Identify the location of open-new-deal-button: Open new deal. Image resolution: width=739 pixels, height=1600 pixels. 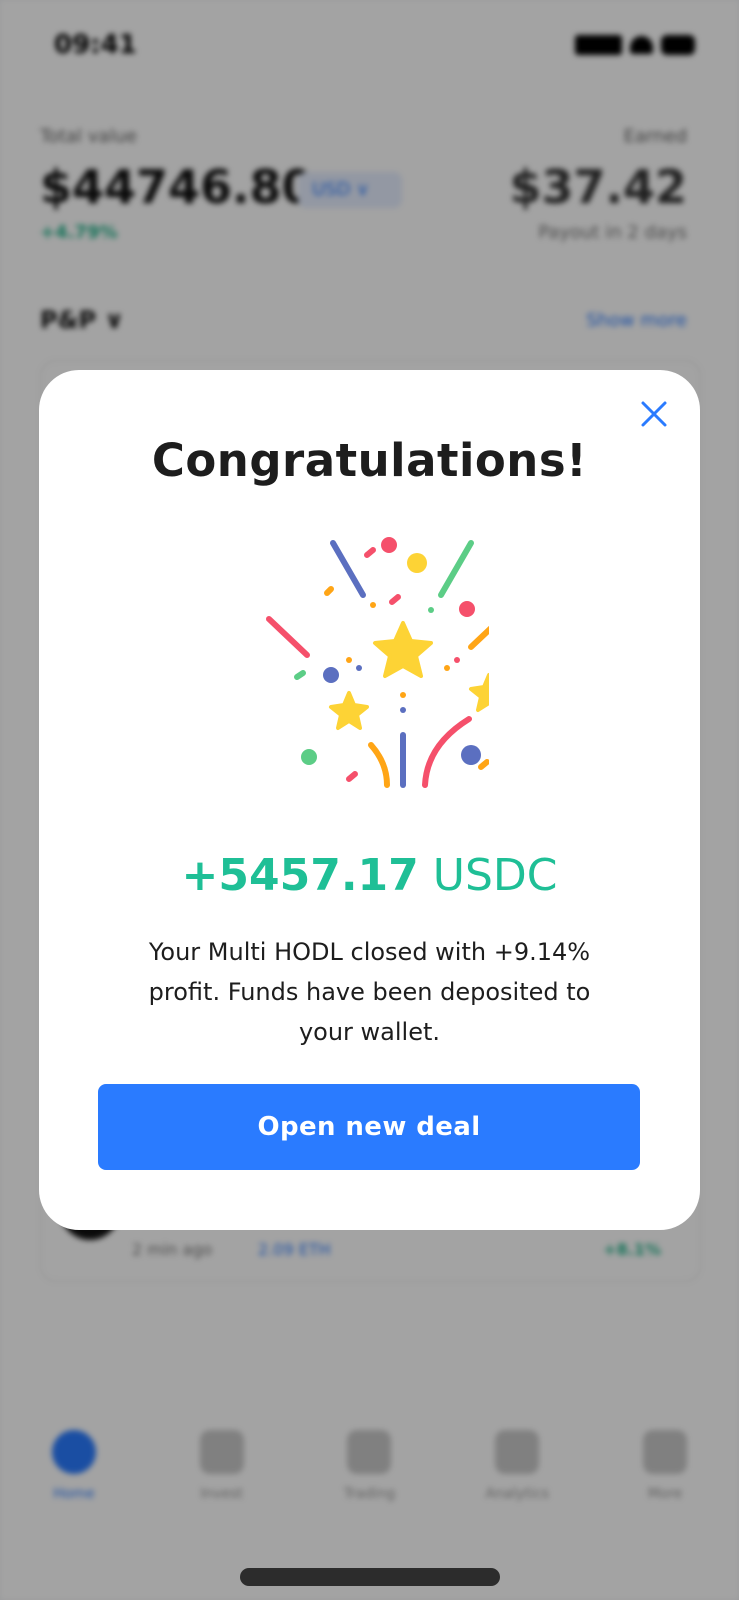
(369, 1127).